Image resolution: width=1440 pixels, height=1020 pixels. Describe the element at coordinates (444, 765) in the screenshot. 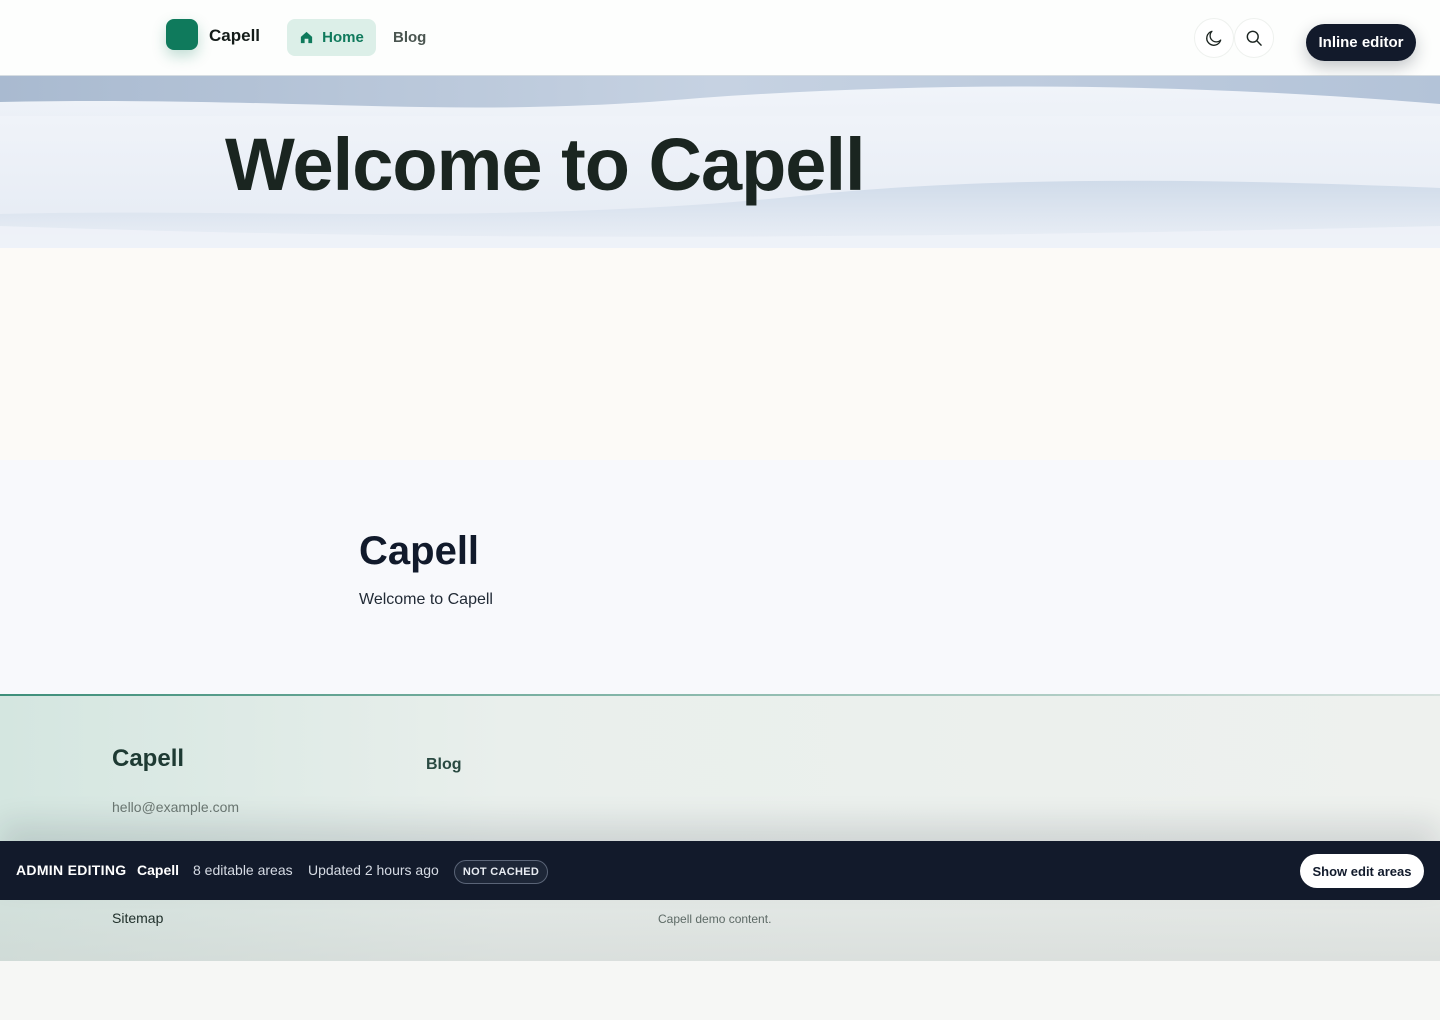

I see `footer-link-blog: Blog` at that location.